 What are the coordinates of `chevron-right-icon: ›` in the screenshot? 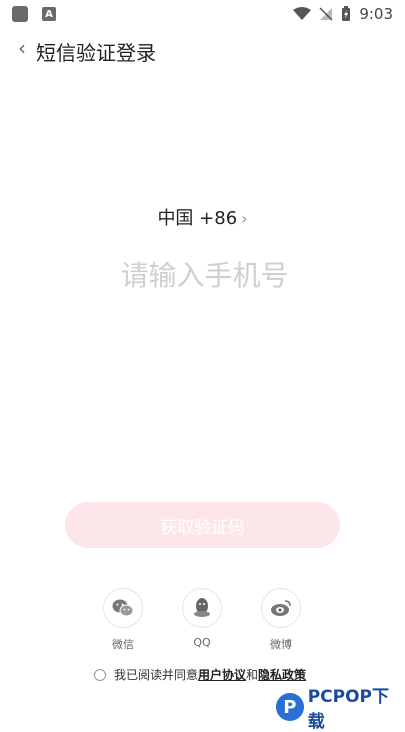 It's located at (244, 218).